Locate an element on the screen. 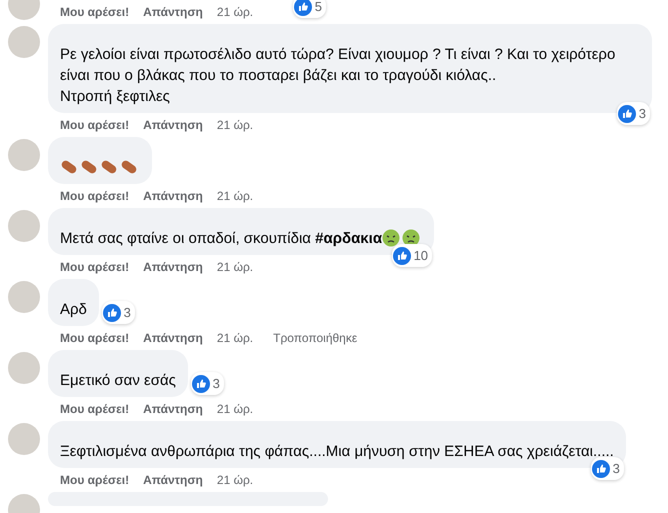 This screenshot has height=513, width=668. nauseated-face-icon is located at coordinates (391, 238).